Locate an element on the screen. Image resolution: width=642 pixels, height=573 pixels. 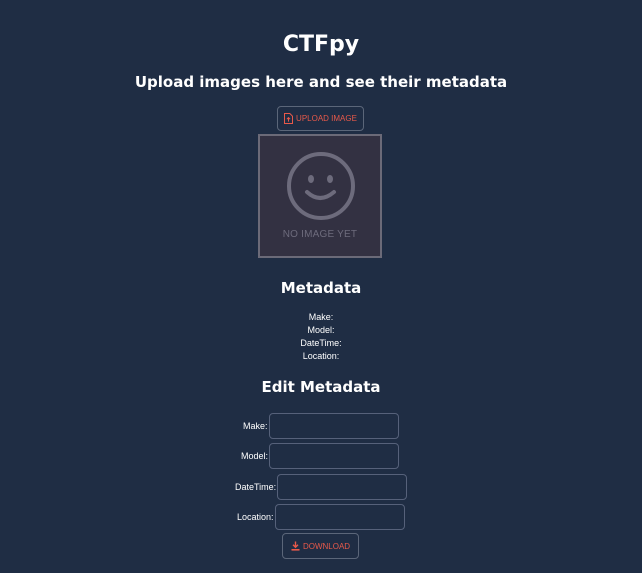
metadata-item-model: Model: is located at coordinates (321, 330).